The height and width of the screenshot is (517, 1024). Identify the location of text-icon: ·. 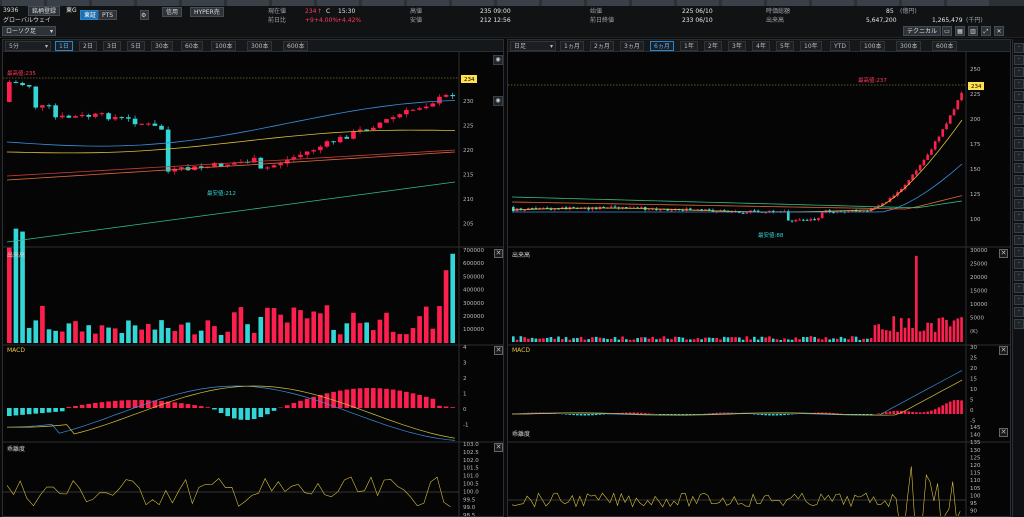
(1019, 96).